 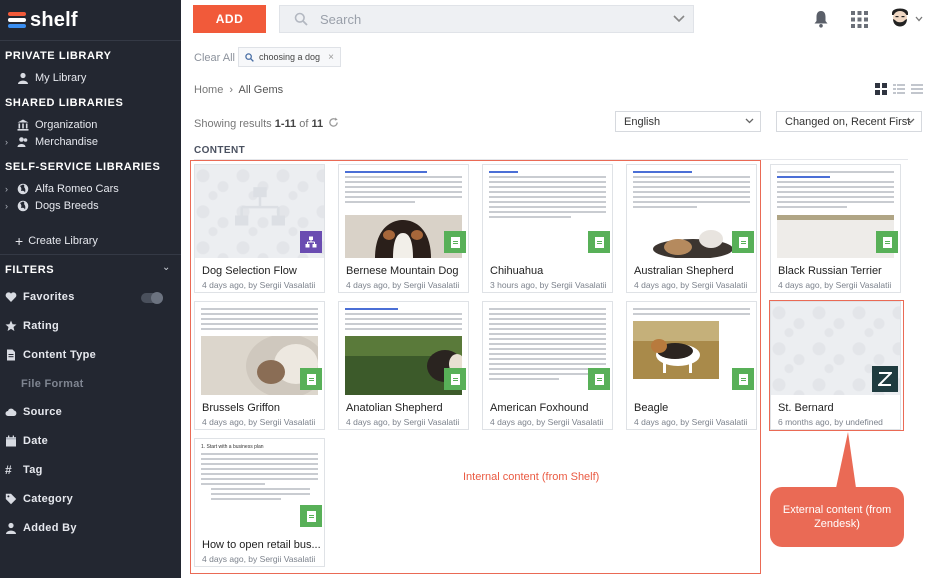 I want to click on external-content-callout: External content (from Zendesk), so click(x=837, y=517).